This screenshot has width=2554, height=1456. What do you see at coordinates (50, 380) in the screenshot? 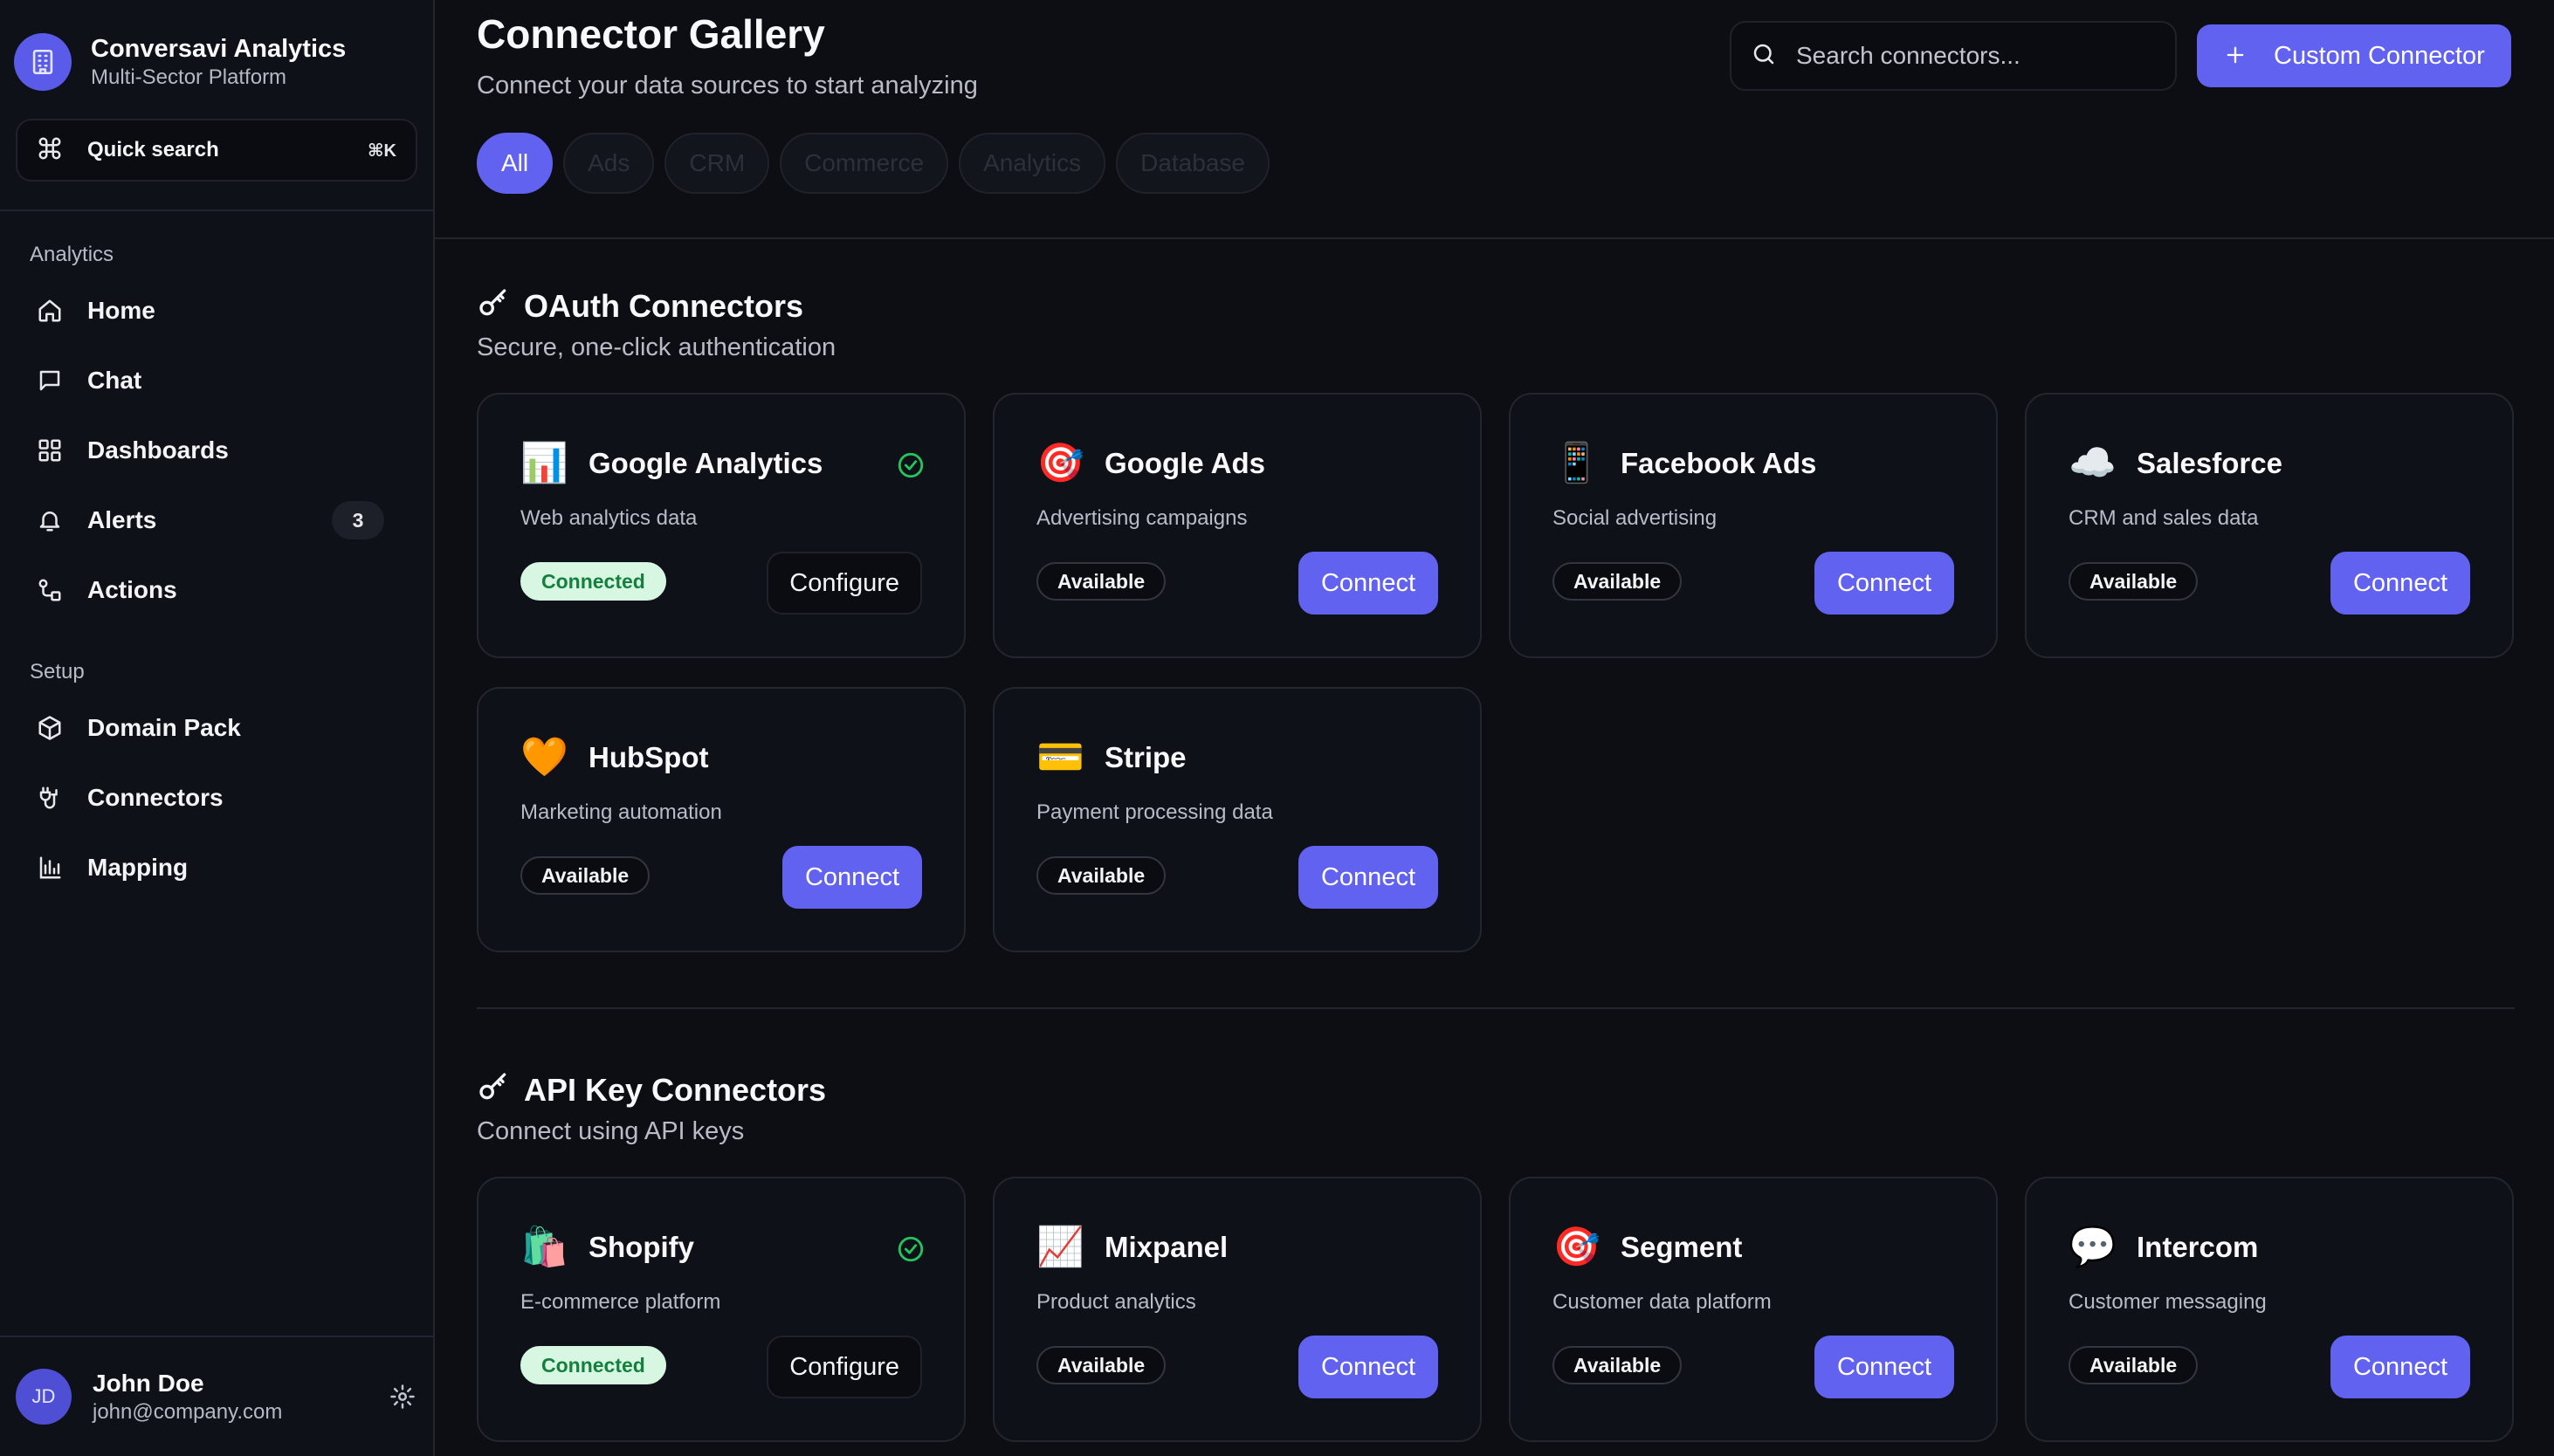
I see `chat-icon` at bounding box center [50, 380].